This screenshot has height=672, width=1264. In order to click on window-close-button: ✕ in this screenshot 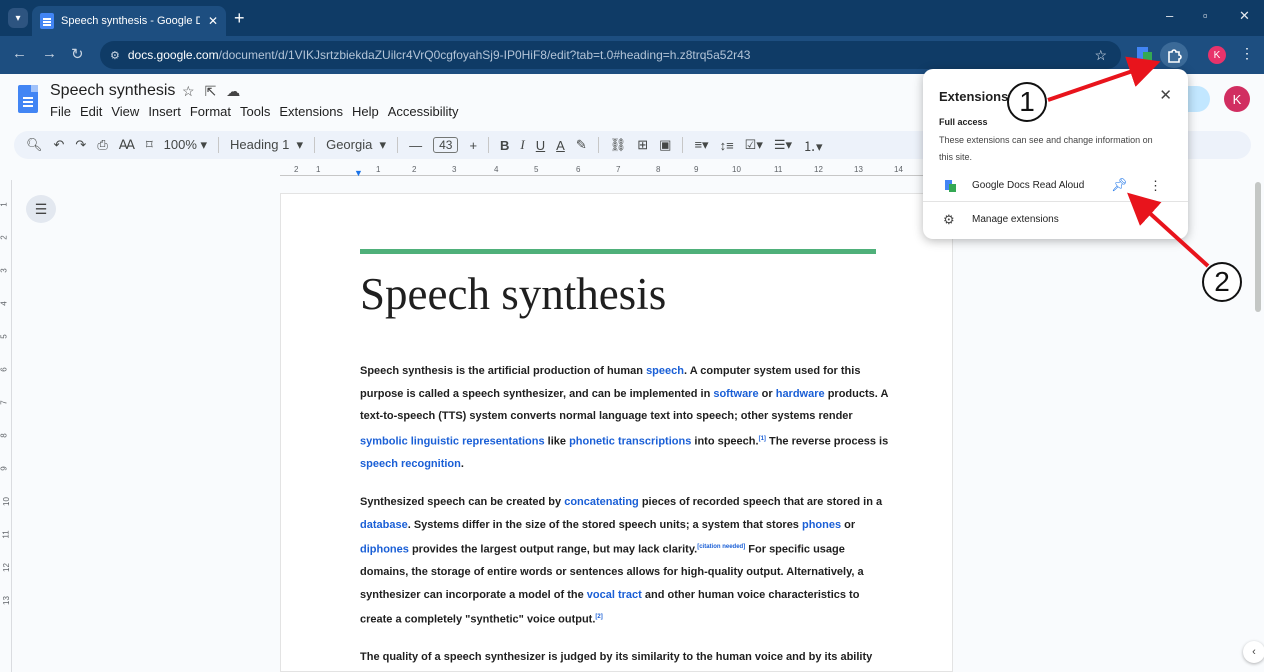, I will do `click(1244, 16)`.